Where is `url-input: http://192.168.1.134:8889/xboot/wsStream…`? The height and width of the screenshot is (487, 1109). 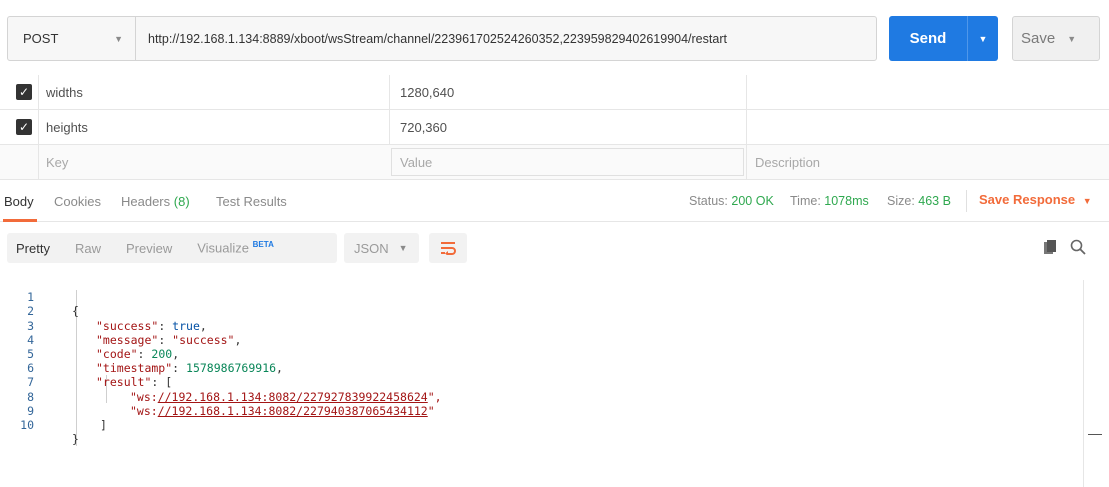
url-input: http://192.168.1.134:8889/xboot/wsStream… is located at coordinates (431, 39).